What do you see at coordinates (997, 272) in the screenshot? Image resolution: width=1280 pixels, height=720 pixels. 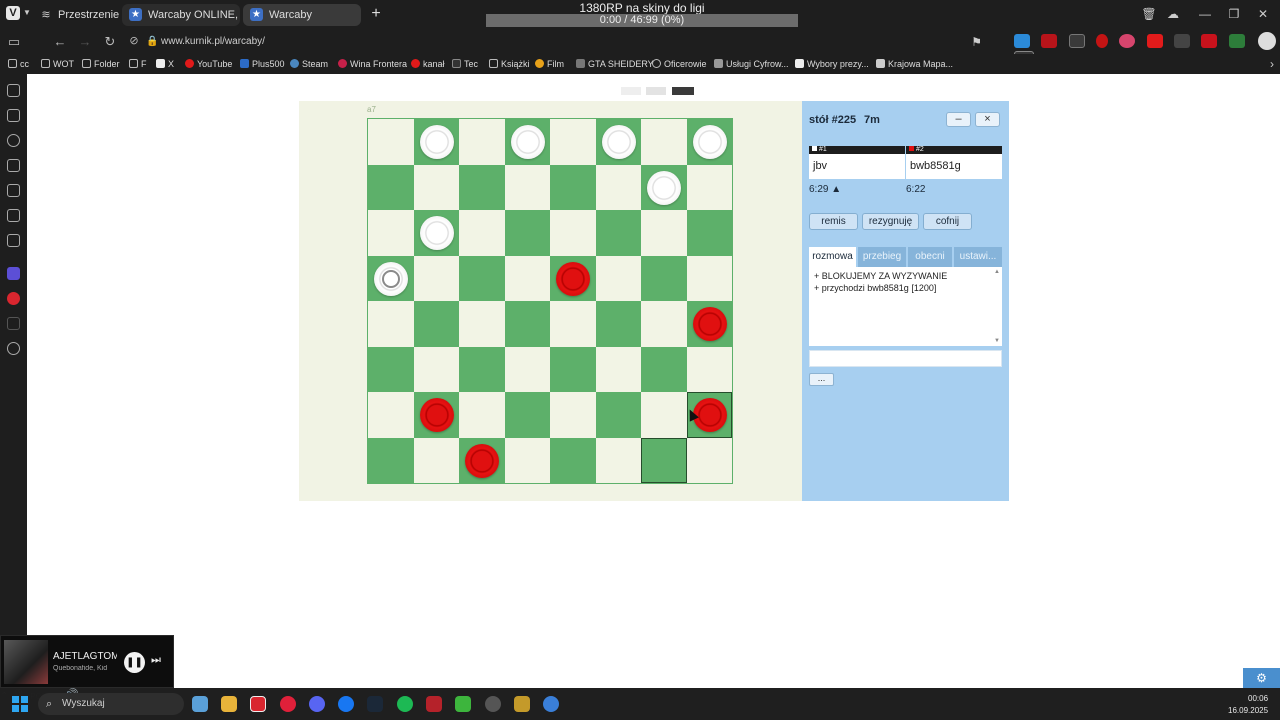 I see `scroll-up-icon: ▲` at bounding box center [997, 272].